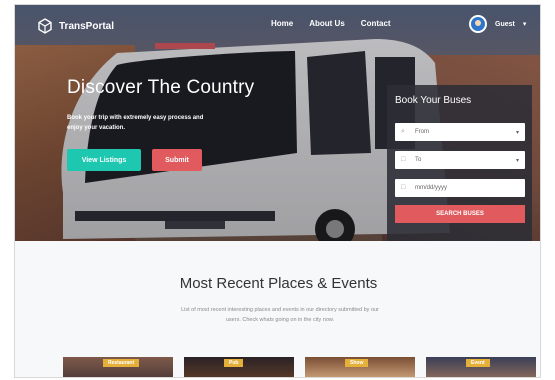  What do you see at coordinates (299, 367) in the screenshot?
I see `places-cards: Restaurant Pub Show Event` at bounding box center [299, 367].